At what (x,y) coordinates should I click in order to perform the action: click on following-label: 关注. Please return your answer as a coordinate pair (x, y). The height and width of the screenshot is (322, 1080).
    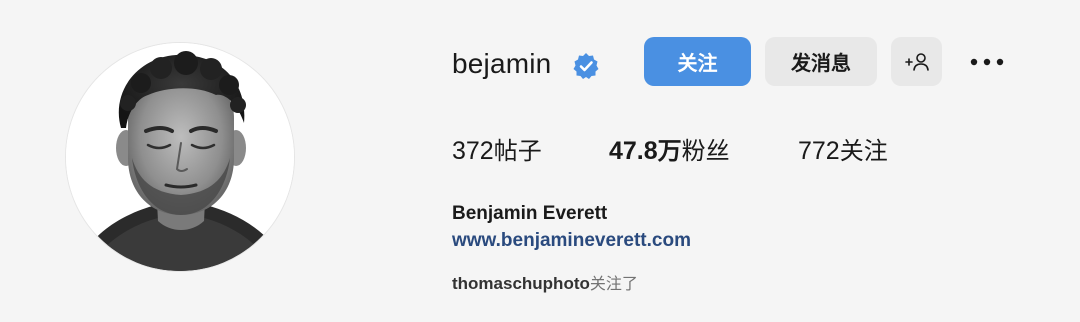
    Looking at the image, I should click on (863, 151).